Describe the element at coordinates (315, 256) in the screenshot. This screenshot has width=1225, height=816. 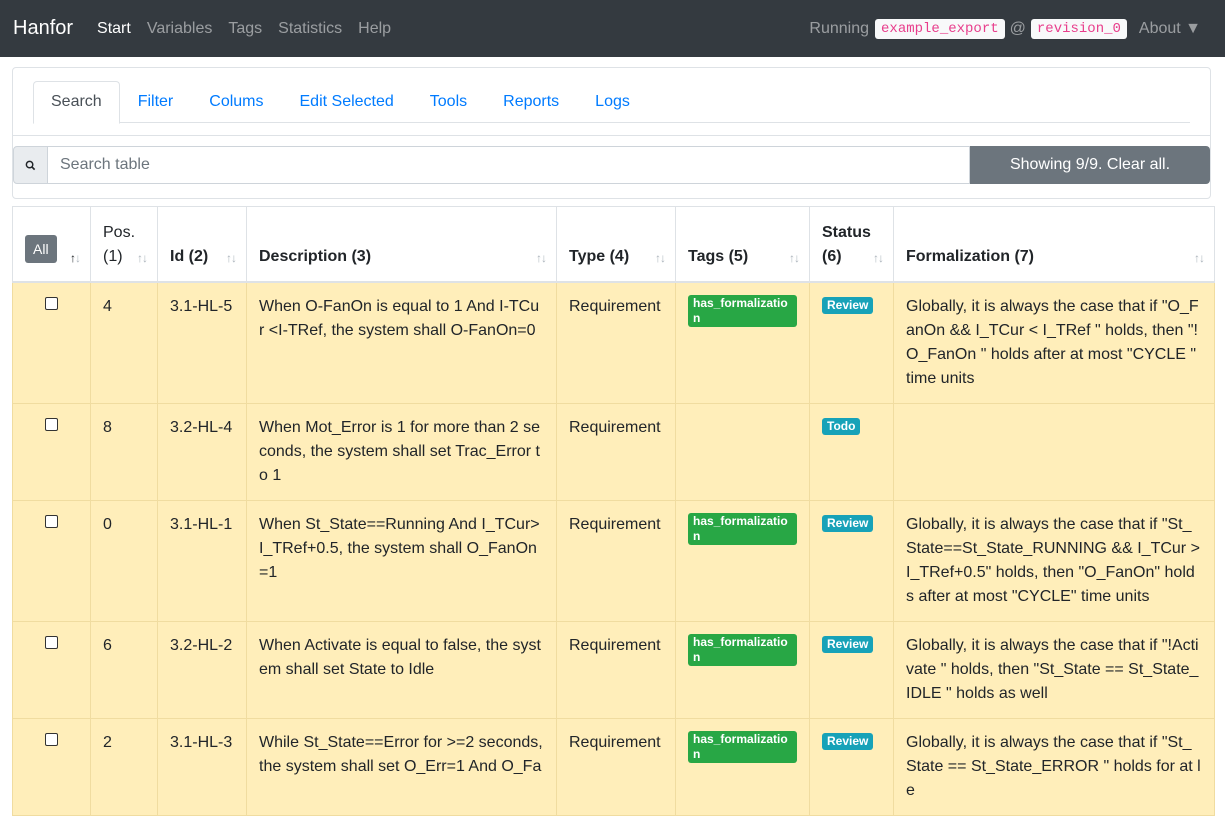
I see `description-header-label: Description (3)` at that location.